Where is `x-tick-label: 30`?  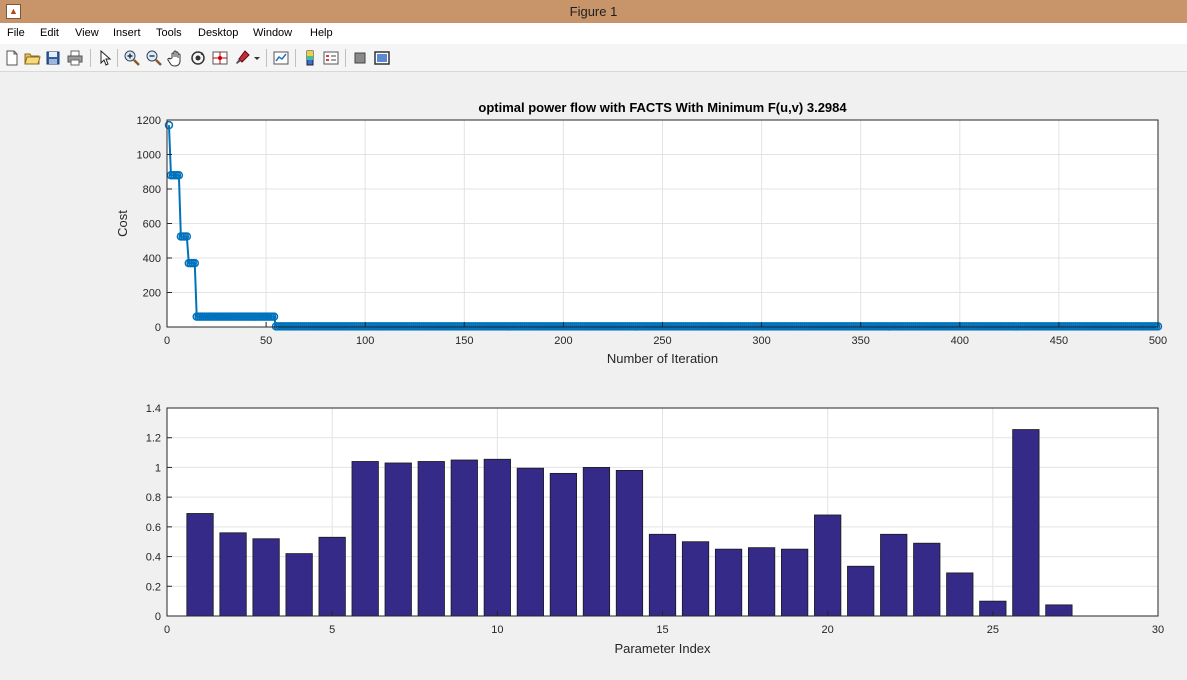
x-tick-label: 30 is located at coordinates (1158, 630).